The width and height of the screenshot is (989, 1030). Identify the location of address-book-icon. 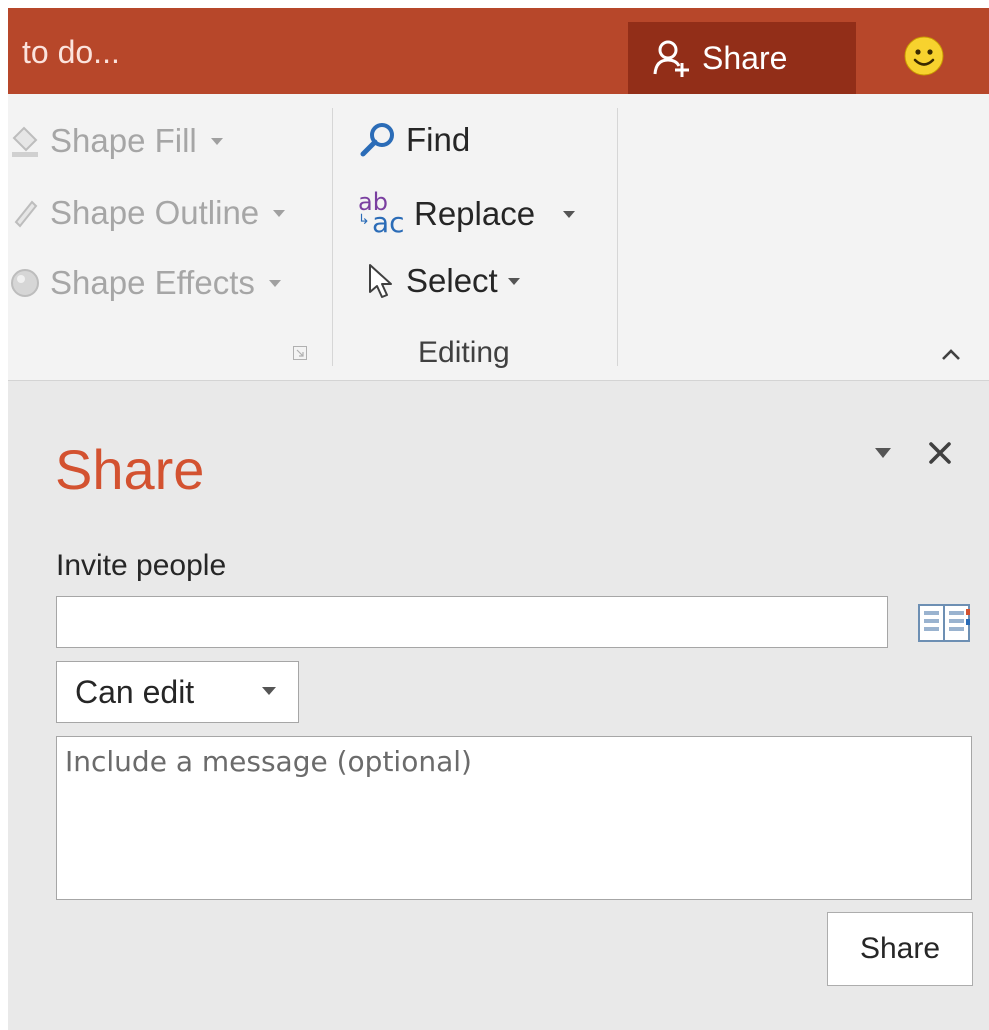
(945, 623).